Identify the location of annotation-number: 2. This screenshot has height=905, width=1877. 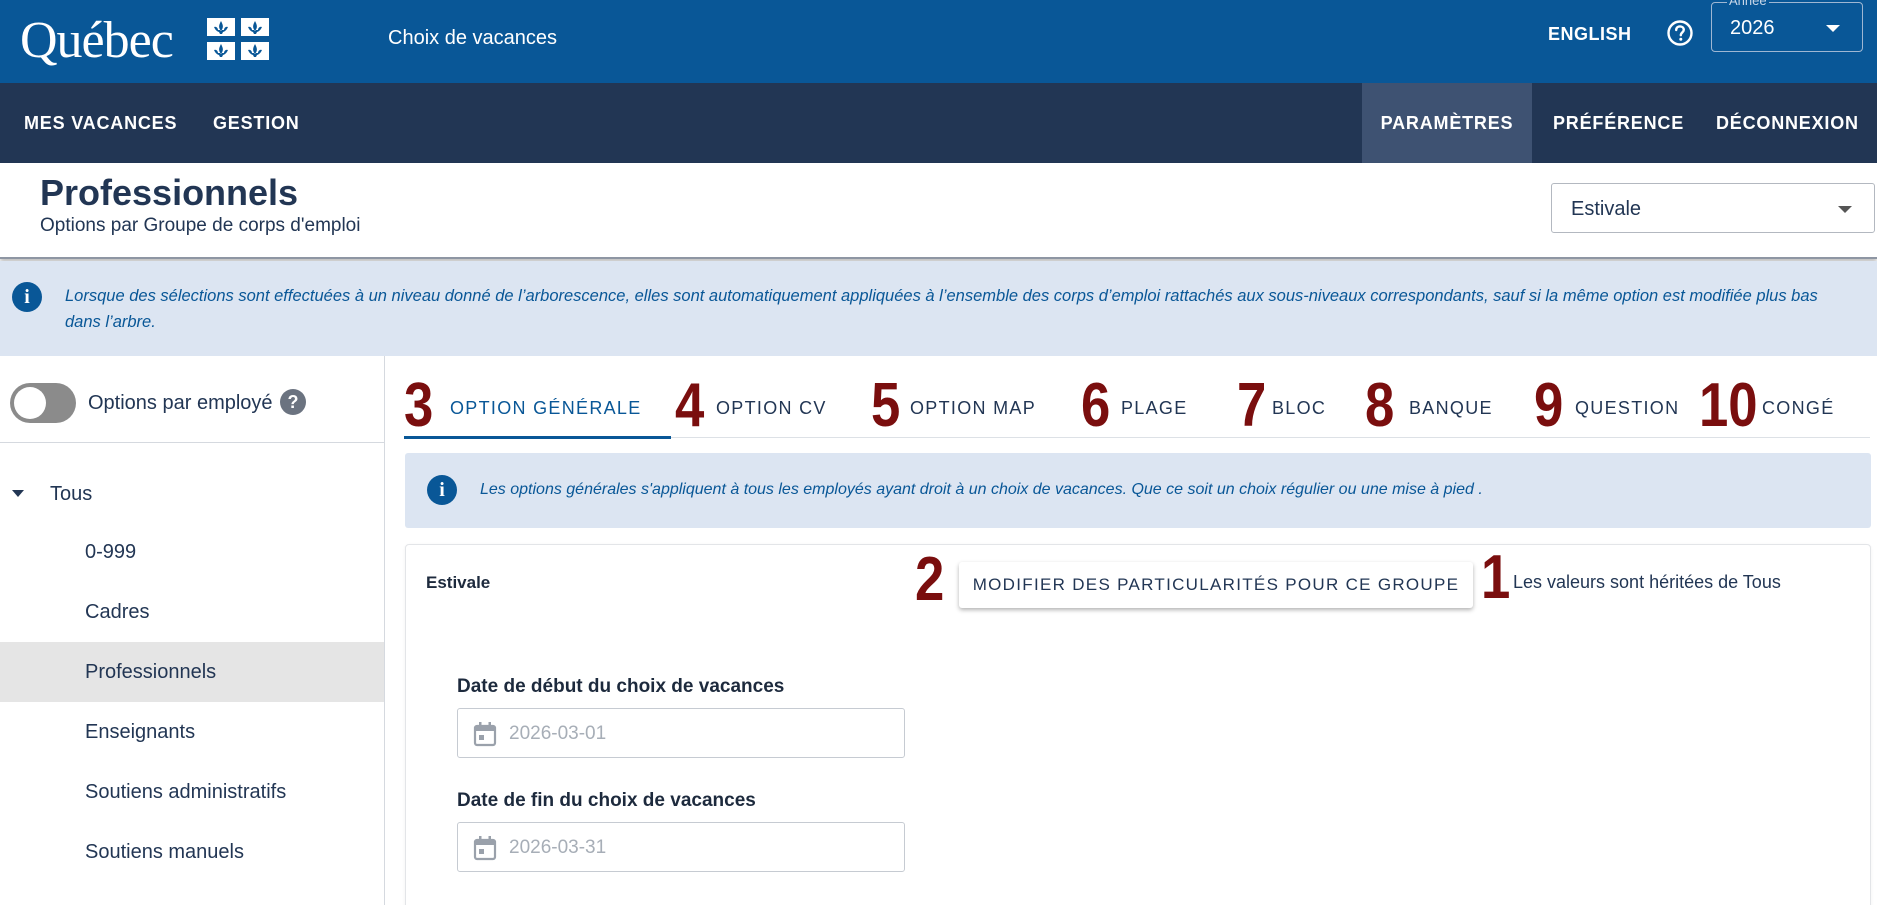
(930, 579).